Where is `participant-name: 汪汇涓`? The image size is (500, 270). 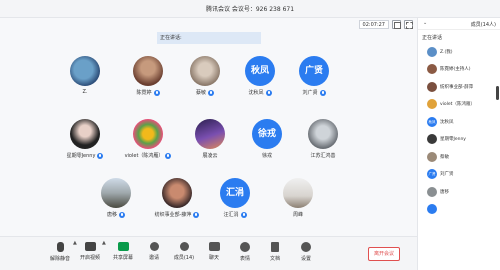
participant-name: 汪汇涓 is located at coordinates (231, 215).